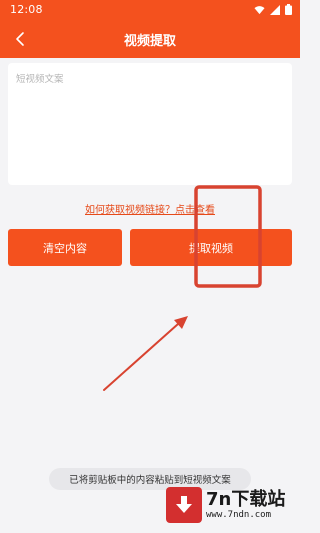  I want to click on arrow-head, so click(181, 322).